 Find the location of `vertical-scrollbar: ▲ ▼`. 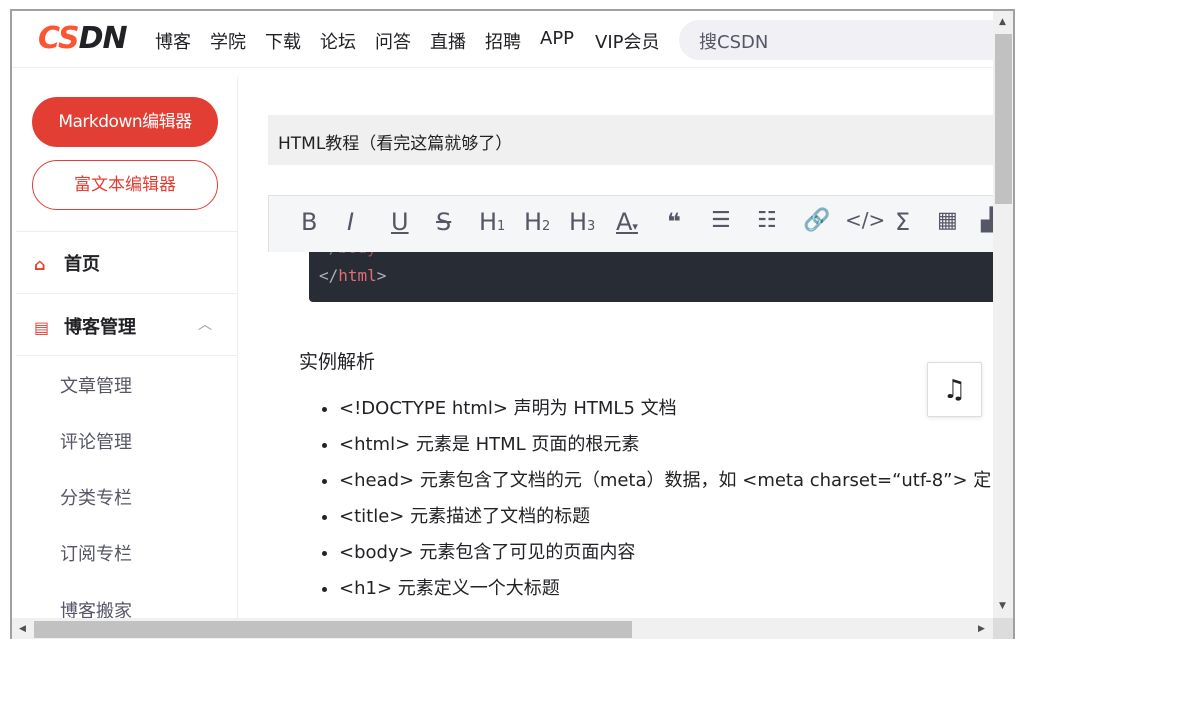

vertical-scrollbar: ▲ ▼ is located at coordinates (1003, 314).